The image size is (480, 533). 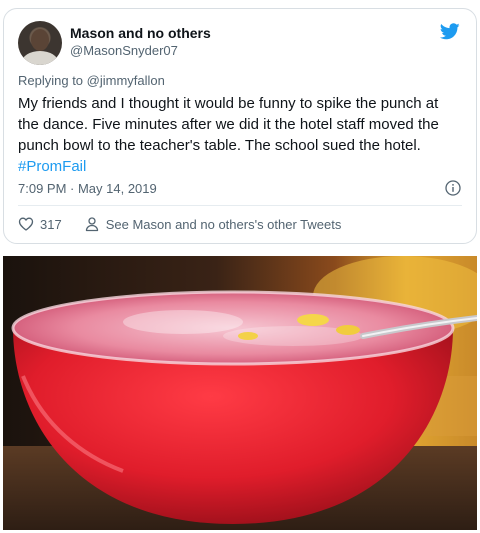 I want to click on like-count: 317, so click(x=51, y=224).